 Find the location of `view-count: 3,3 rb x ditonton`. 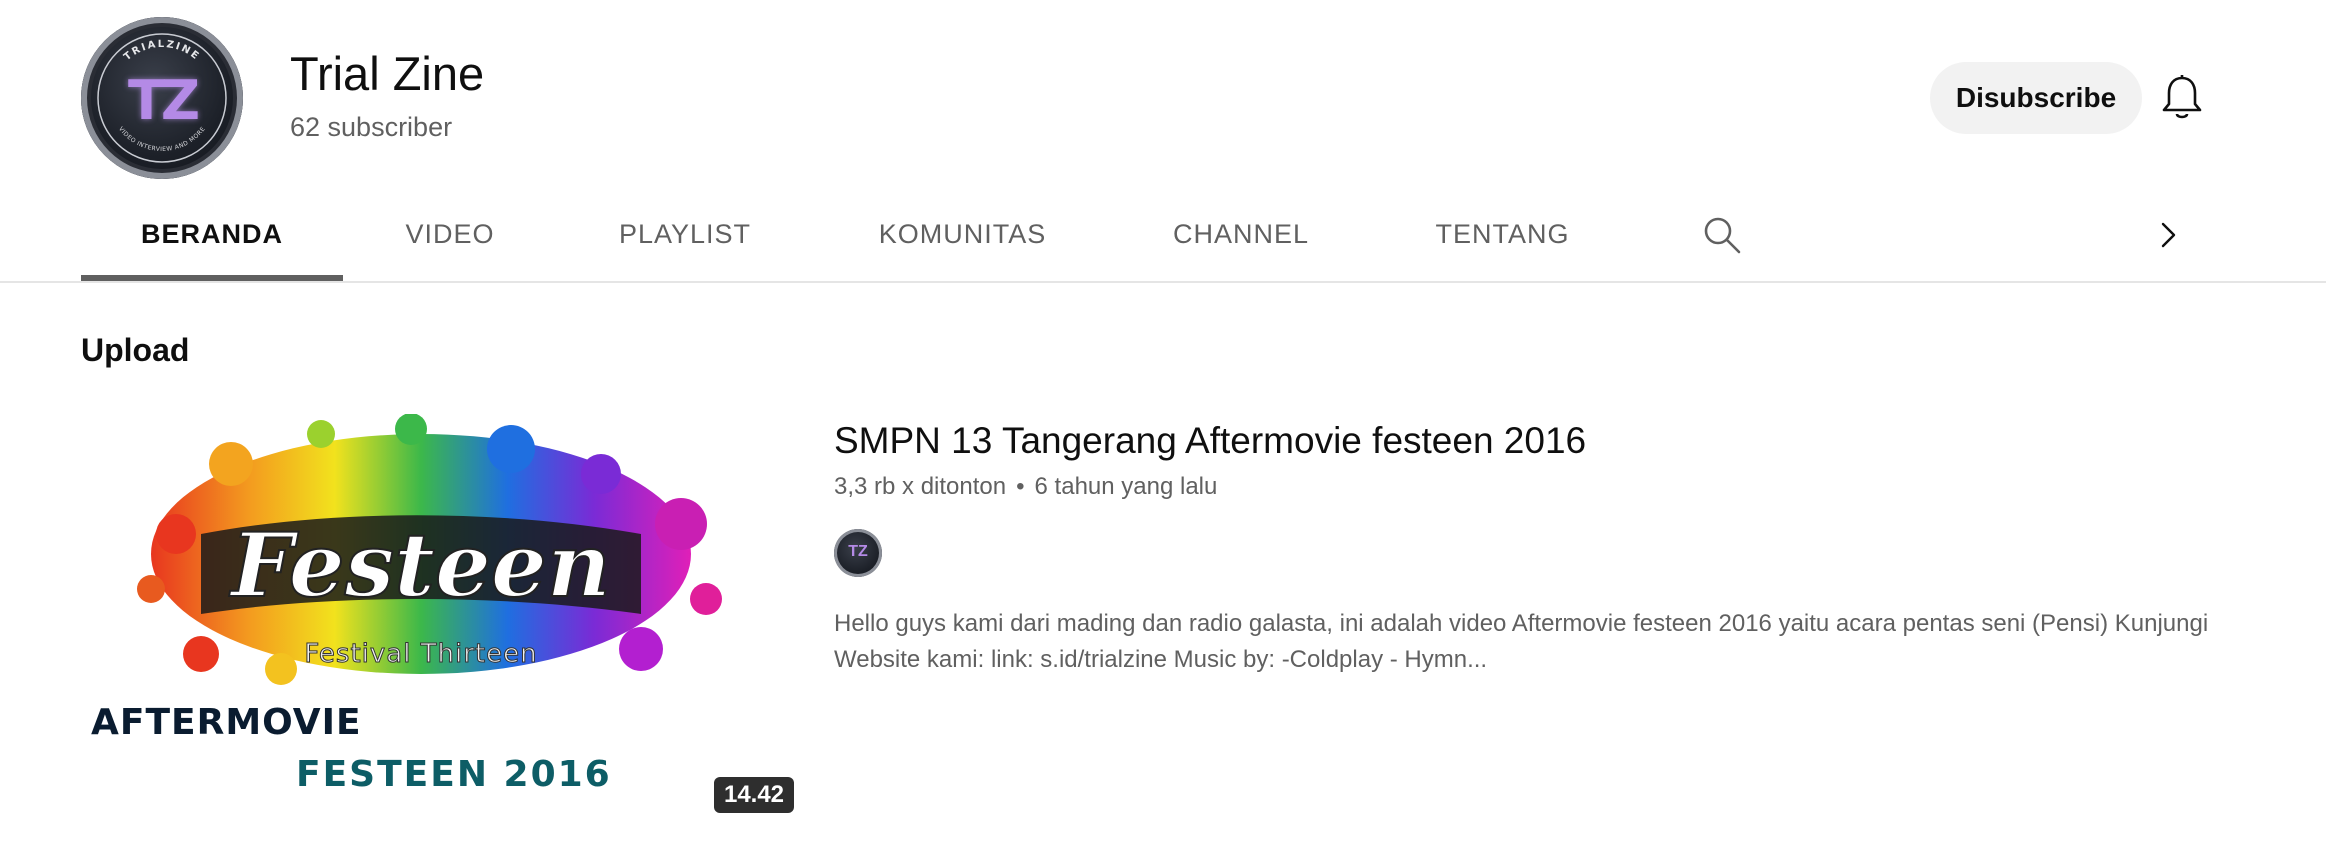

view-count: 3,3 rb x ditonton is located at coordinates (920, 486).